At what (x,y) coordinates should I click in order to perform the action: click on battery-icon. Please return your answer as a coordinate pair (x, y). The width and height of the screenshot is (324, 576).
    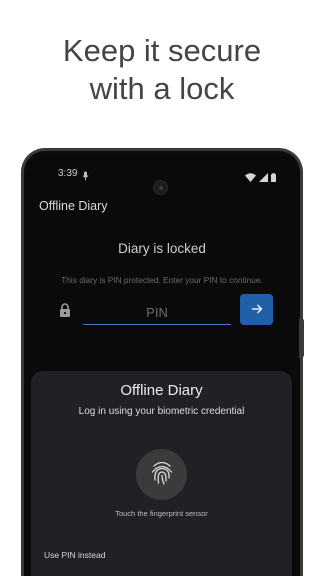
    Looking at the image, I should click on (273, 178).